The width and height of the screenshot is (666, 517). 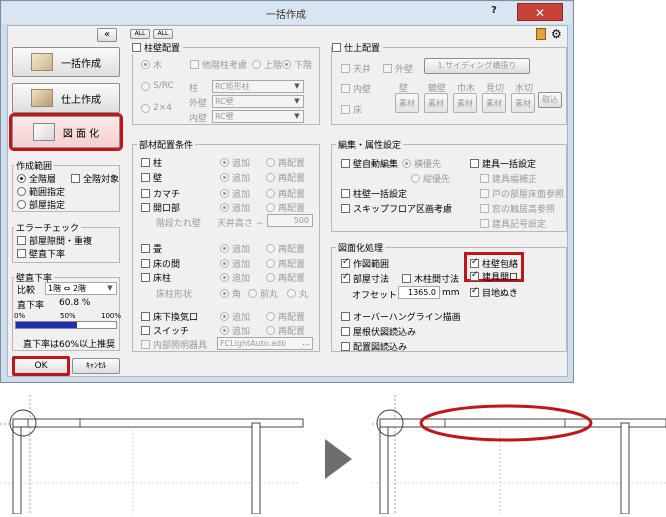 I want to click on structure-2x4: 2×4, so click(x=156, y=108).